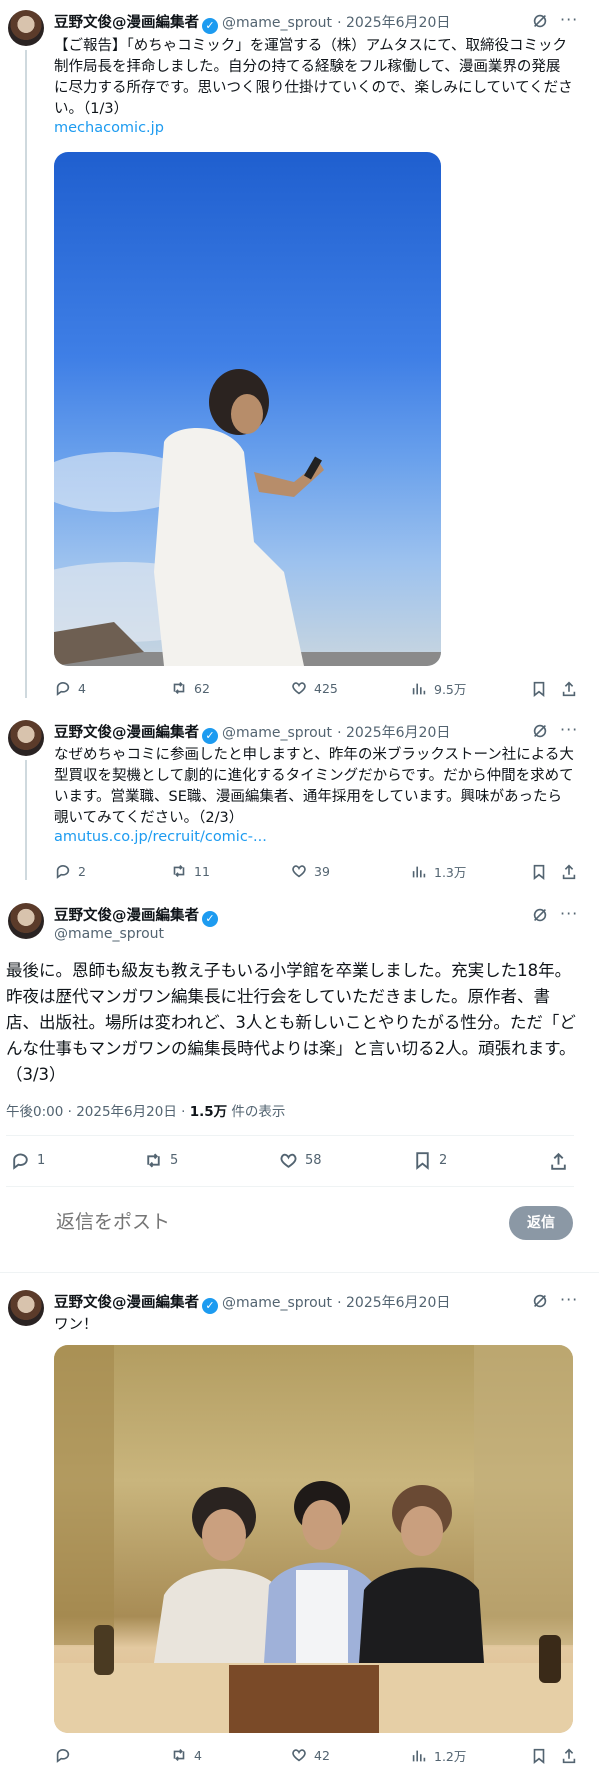 The height and width of the screenshot is (1779, 599). What do you see at coordinates (429, 1160) in the screenshot?
I see `bookmark-button: 2` at bounding box center [429, 1160].